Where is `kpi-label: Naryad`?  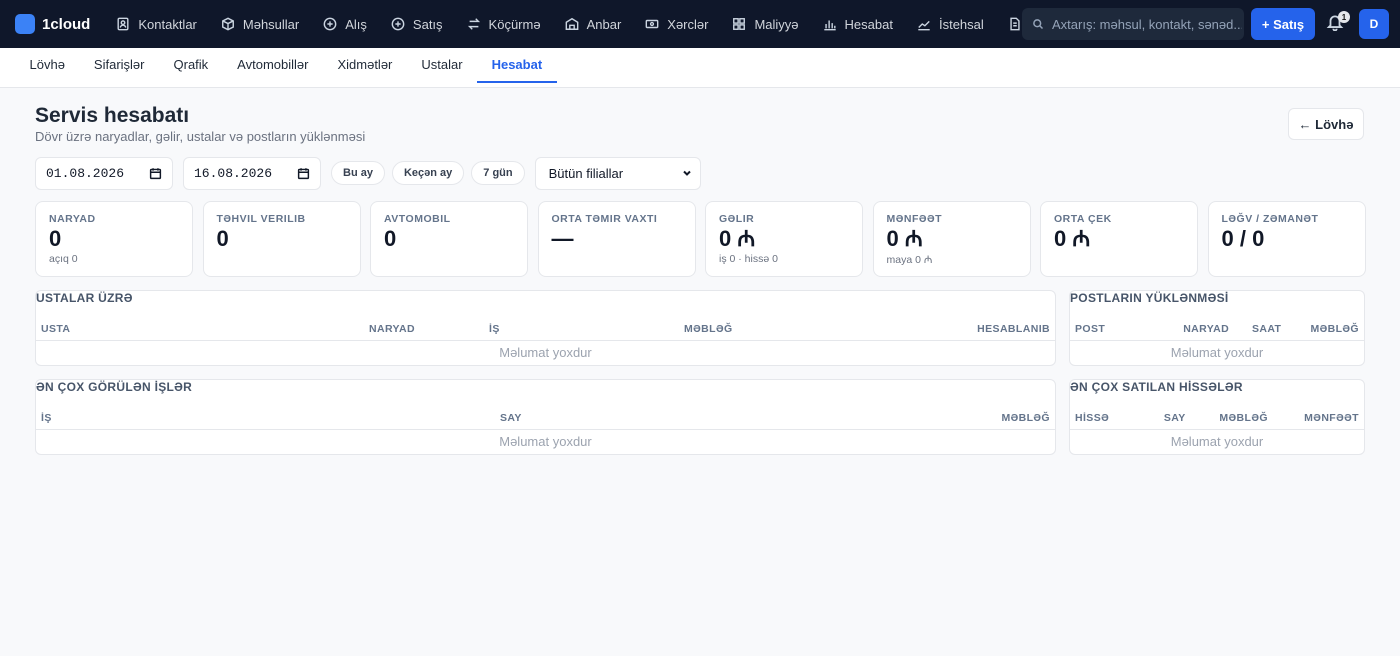 kpi-label: Naryad is located at coordinates (72, 219).